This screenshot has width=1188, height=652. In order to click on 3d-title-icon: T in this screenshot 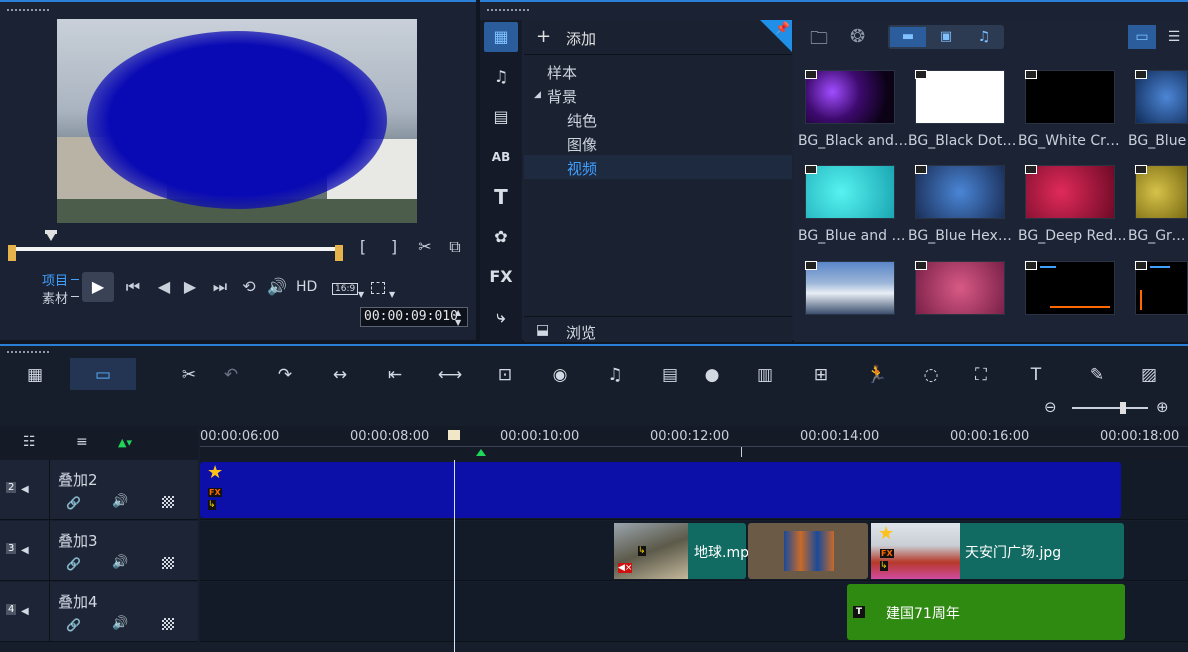, I will do `click(1036, 375)`.